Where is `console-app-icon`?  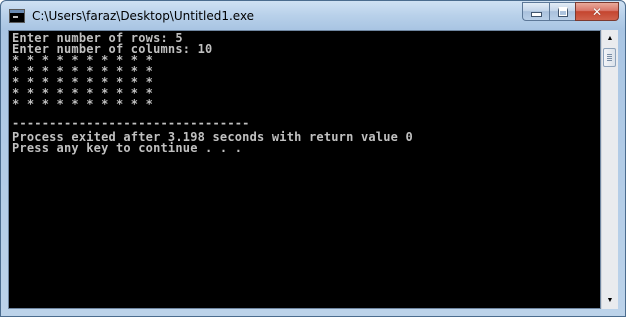 console-app-icon is located at coordinates (17, 16).